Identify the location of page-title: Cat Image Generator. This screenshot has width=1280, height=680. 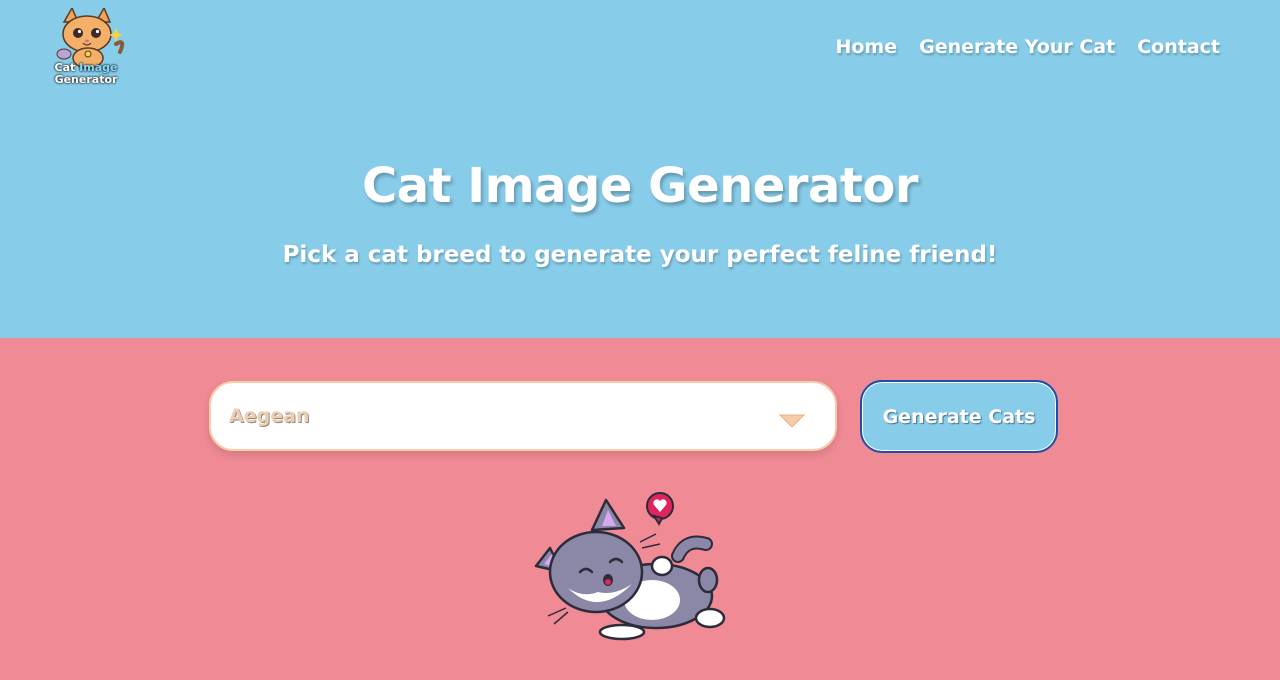
(640, 186).